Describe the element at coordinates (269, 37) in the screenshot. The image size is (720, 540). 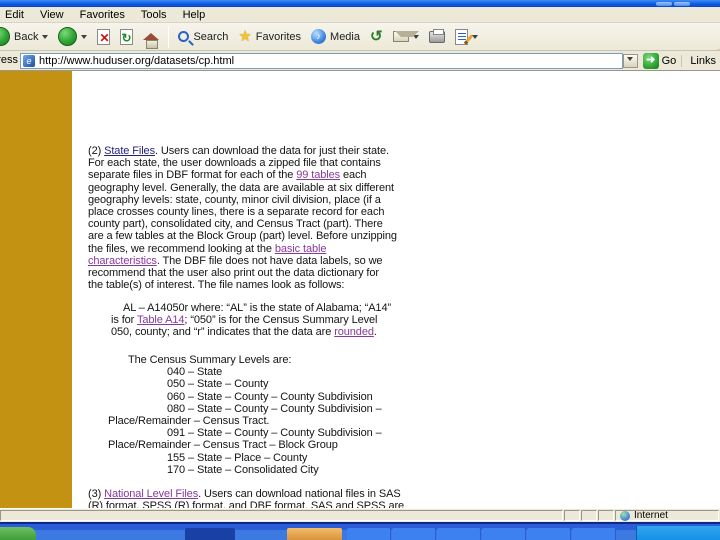
I see `favorites-button: ★ Favorites` at that location.